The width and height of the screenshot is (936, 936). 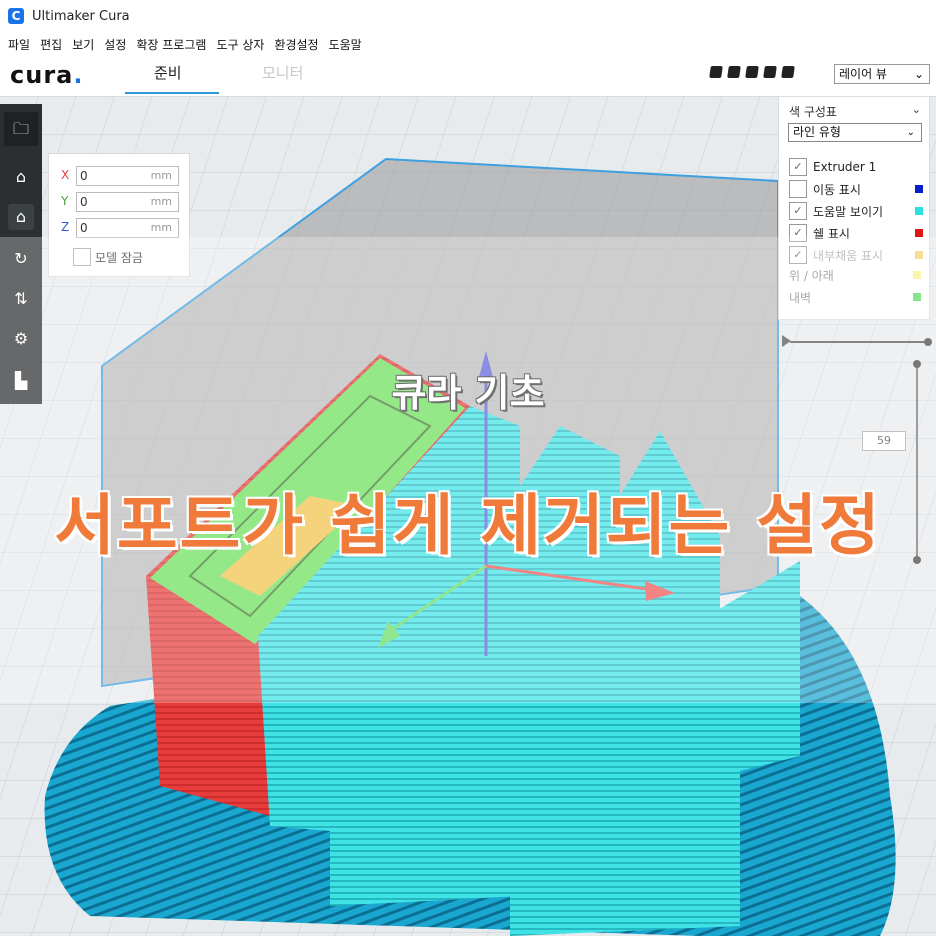 What do you see at coordinates (856, 167) in the screenshot?
I see `legend-row-extruder: ✓ Extruder 1` at bounding box center [856, 167].